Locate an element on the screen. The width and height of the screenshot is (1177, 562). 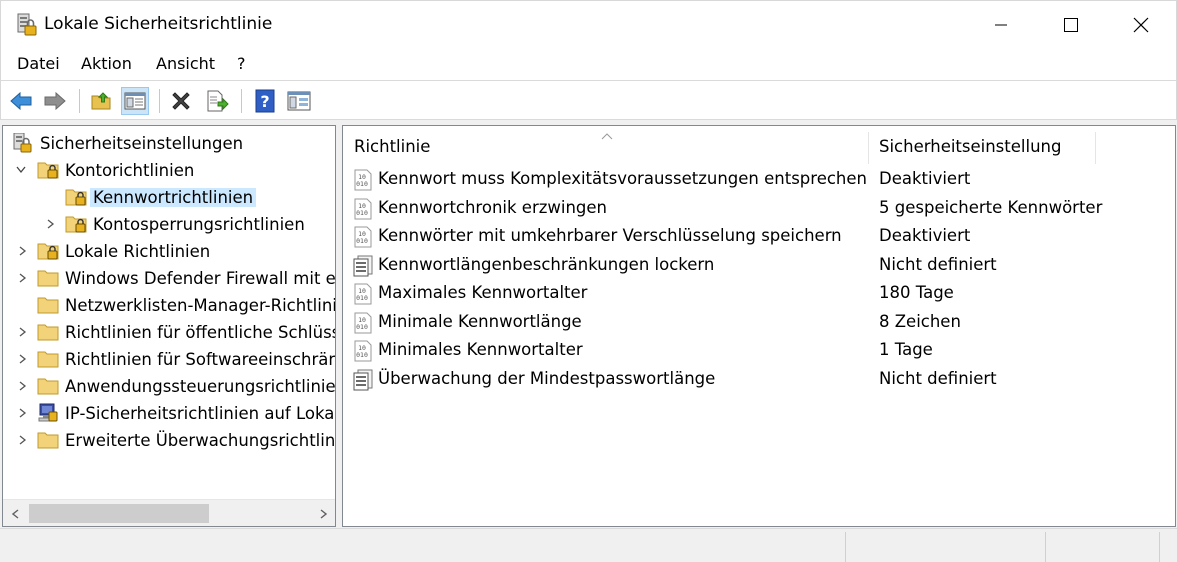
menu-ansicht: Ansicht is located at coordinates (185, 63).